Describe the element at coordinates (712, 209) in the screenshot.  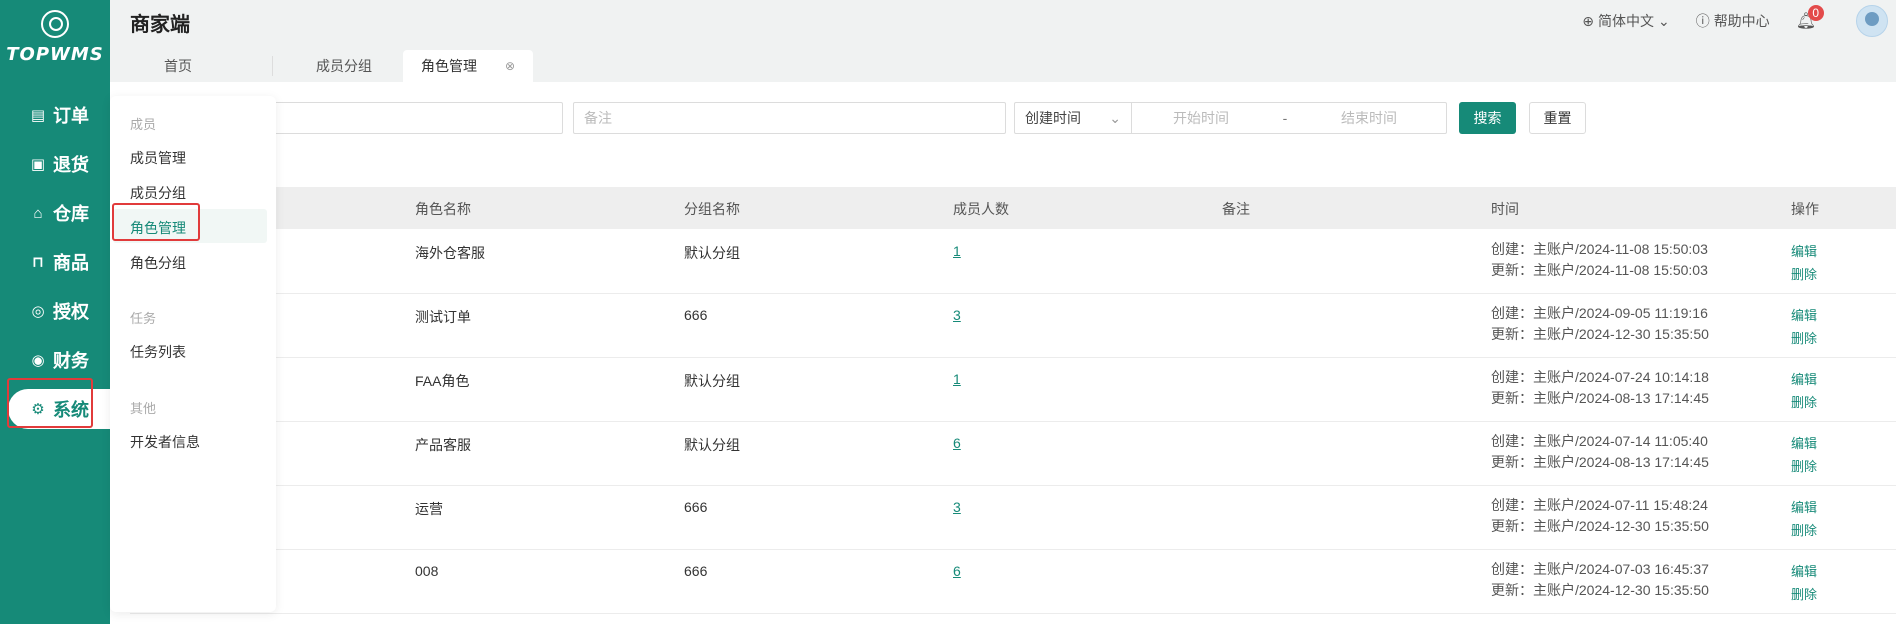
I see `column-header-group-name: 分组名称` at that location.